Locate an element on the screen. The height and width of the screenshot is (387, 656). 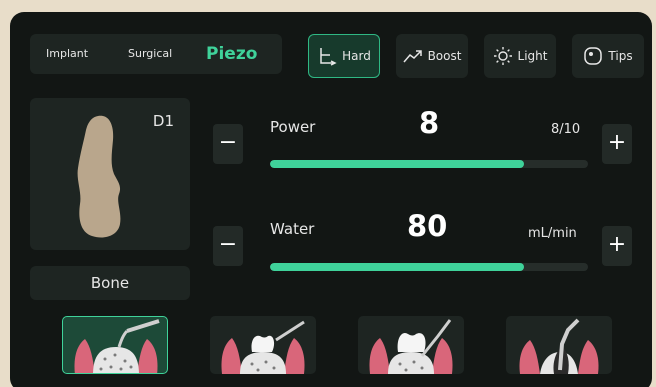
crown-tip-icon is located at coordinates (263, 347).